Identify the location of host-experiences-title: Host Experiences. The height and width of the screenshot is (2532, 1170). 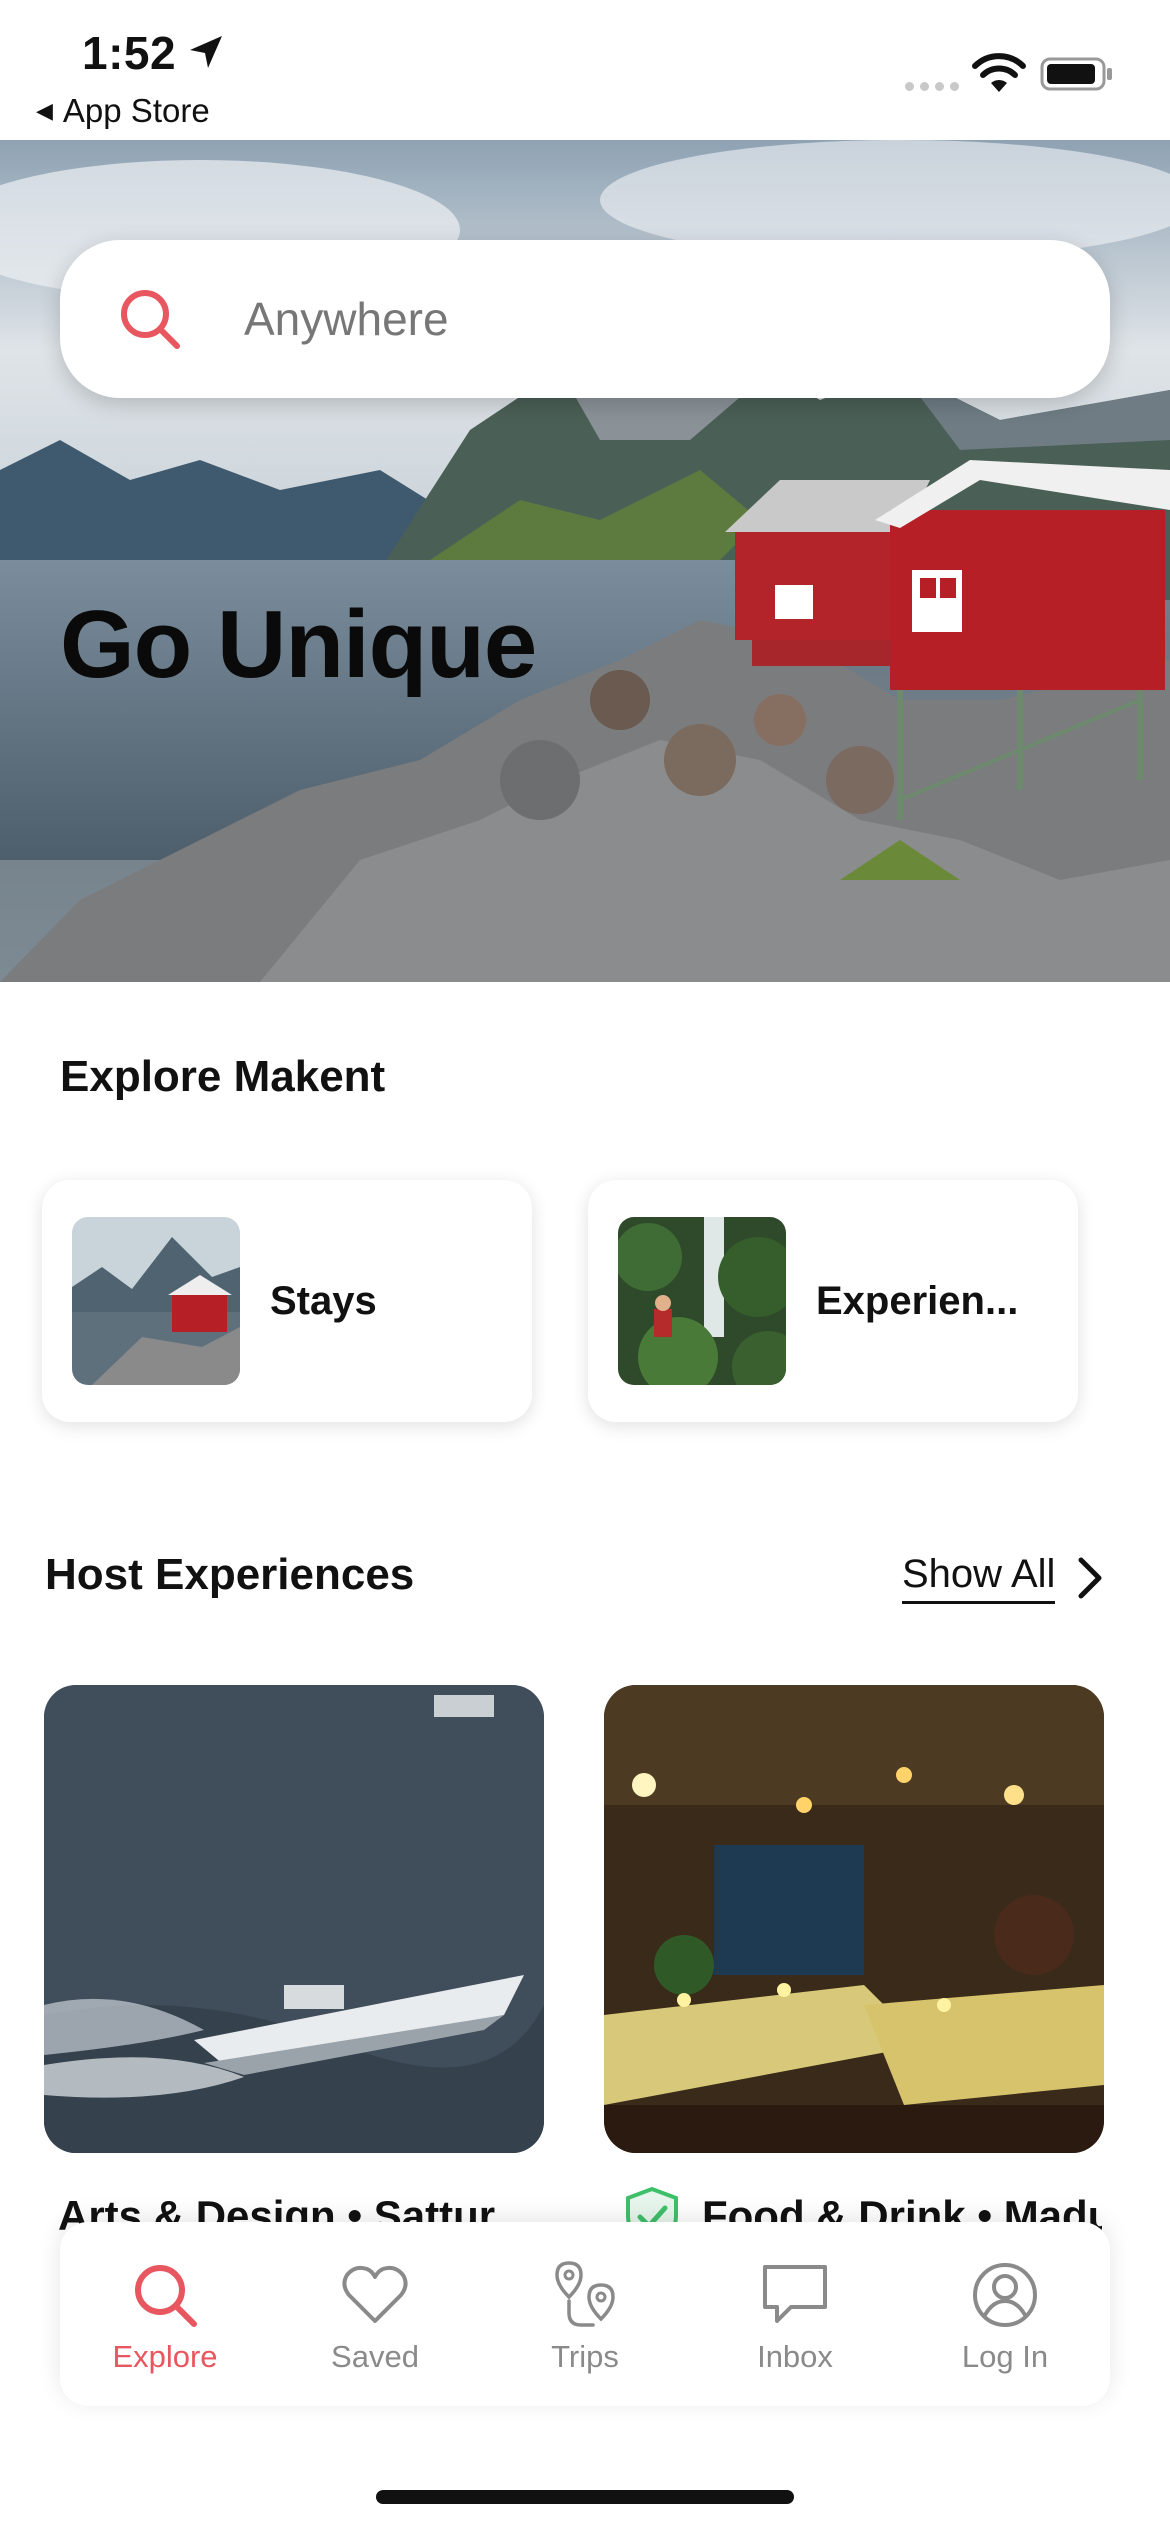
(230, 1574).